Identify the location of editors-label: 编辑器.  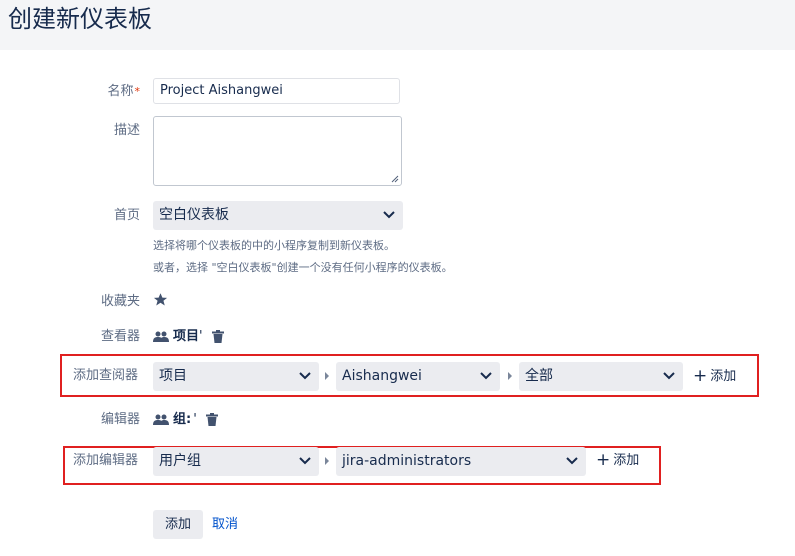
(120, 419).